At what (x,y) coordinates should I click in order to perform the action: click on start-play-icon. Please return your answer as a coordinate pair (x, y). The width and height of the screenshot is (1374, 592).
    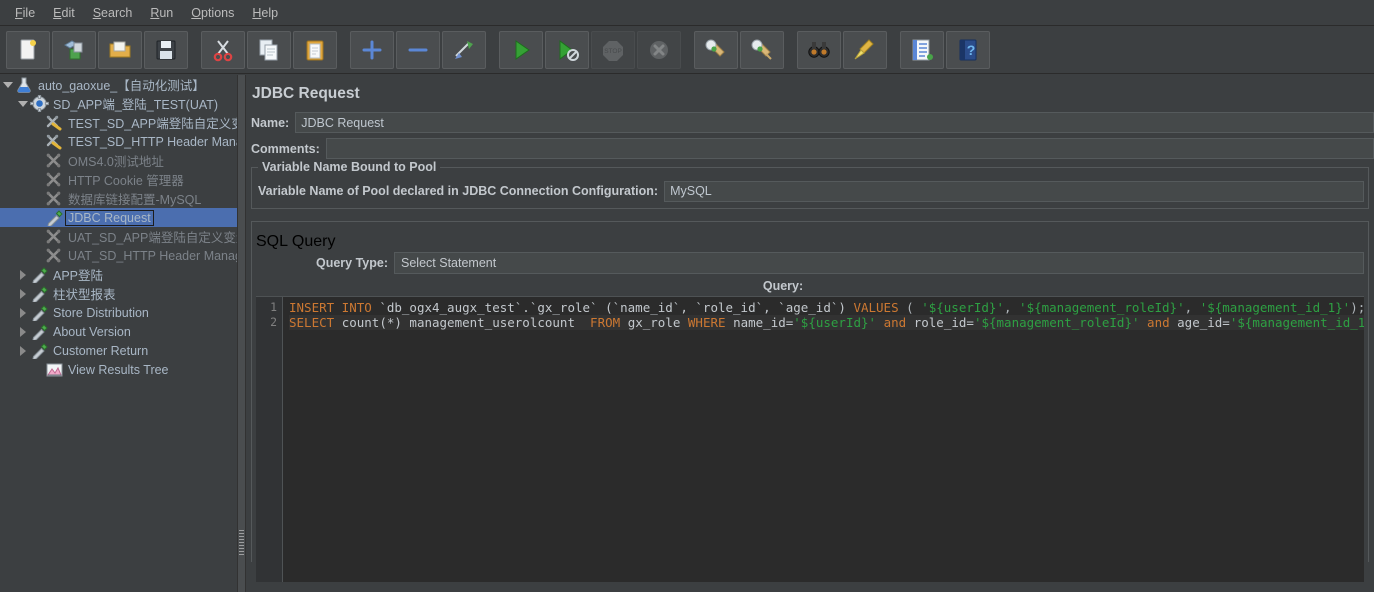
    Looking at the image, I should click on (521, 50).